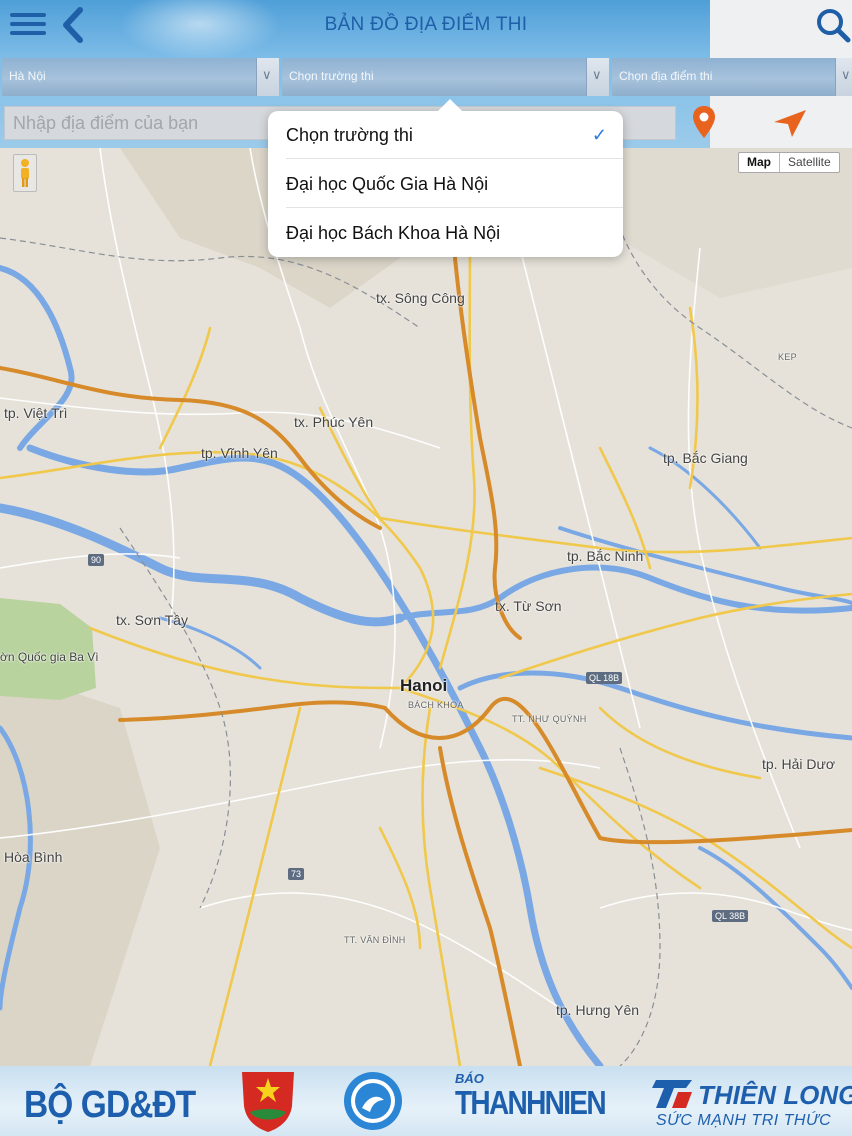  What do you see at coordinates (393, 233) in the screenshot?
I see `school-option-label: Đại học Bách Khoa Hà Nội` at bounding box center [393, 233].